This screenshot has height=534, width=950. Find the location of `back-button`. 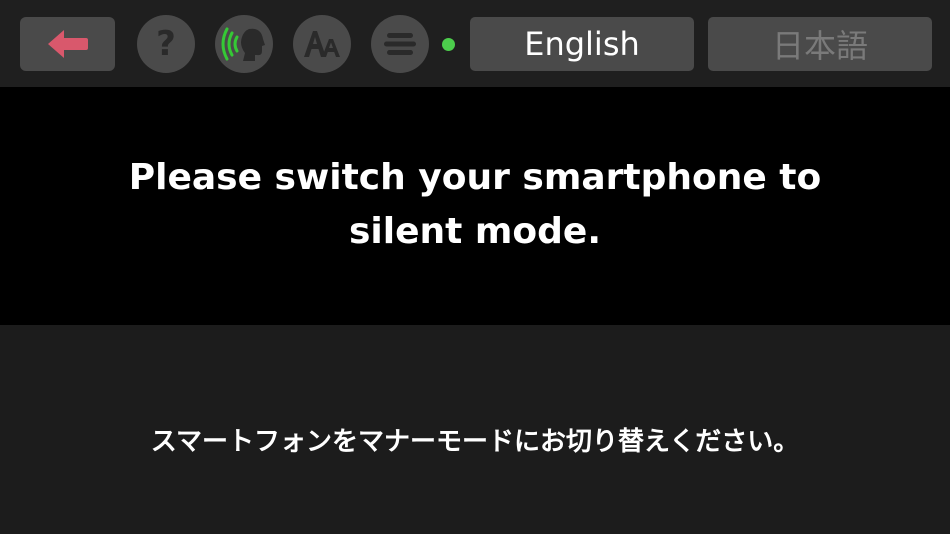

back-button is located at coordinates (67, 44).